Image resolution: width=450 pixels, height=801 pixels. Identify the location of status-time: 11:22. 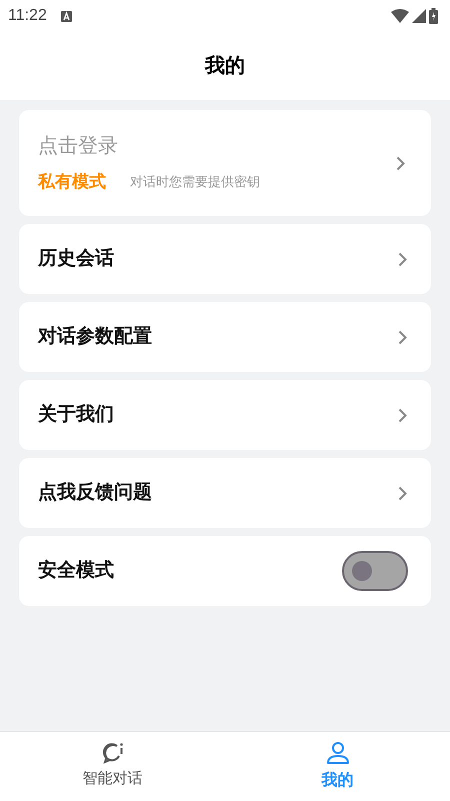
(27, 16).